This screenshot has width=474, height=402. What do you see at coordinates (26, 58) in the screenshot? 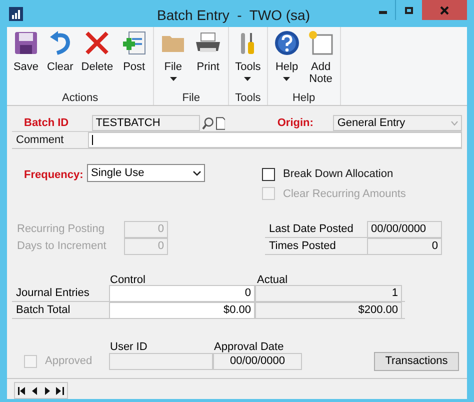
I see `ribbon-button: Save` at bounding box center [26, 58].